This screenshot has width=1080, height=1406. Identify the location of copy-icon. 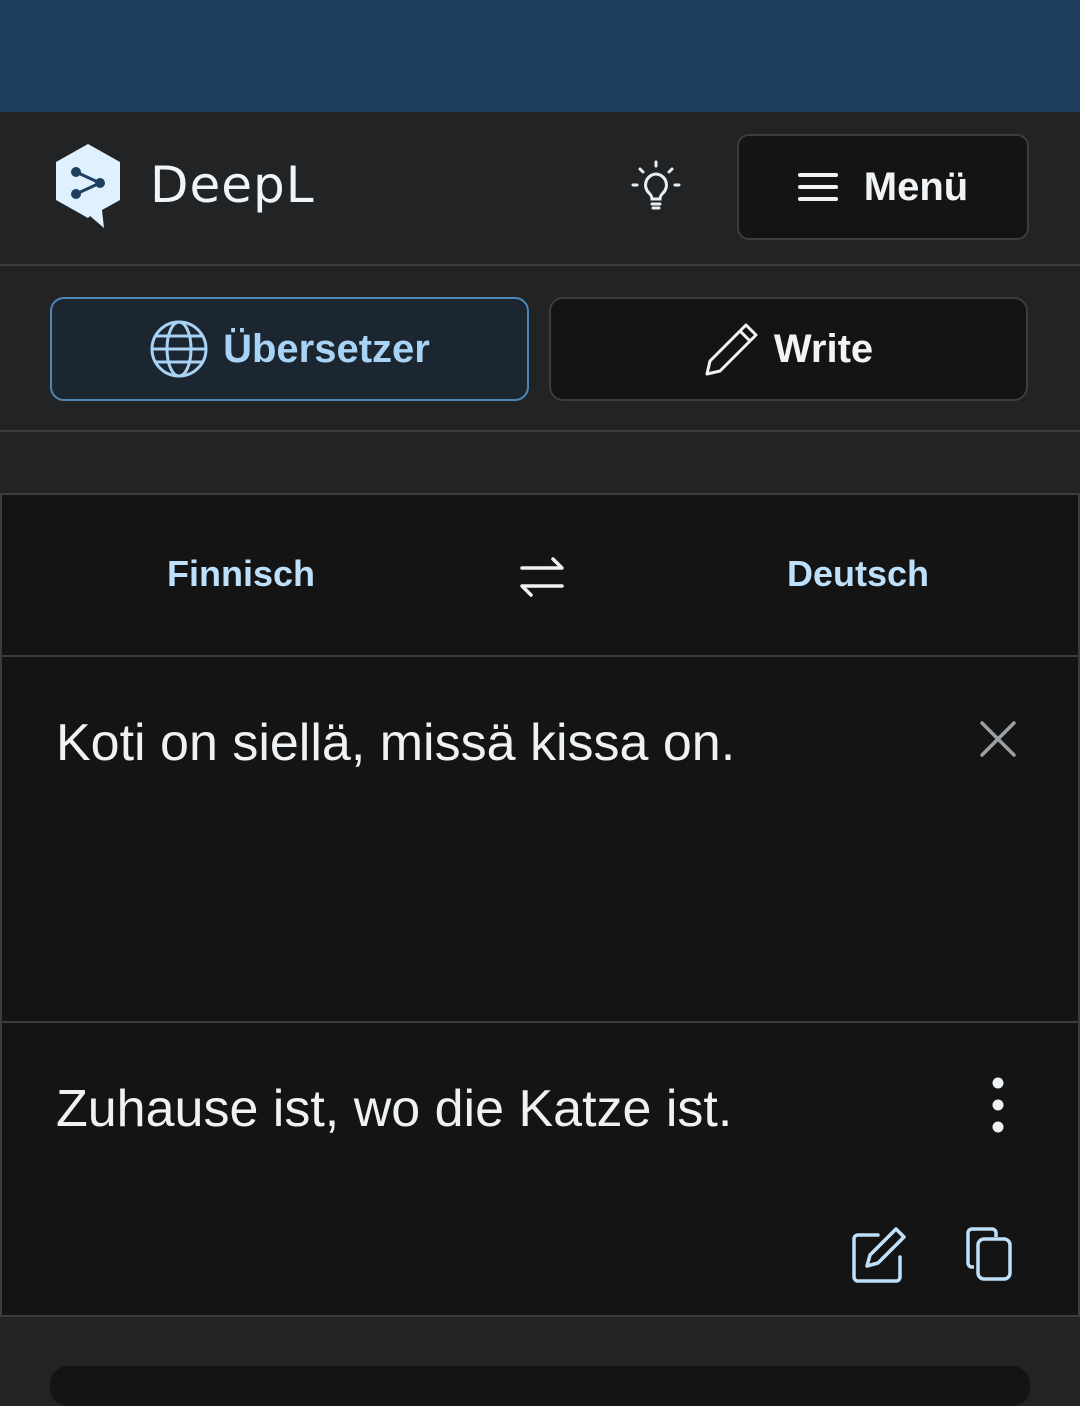
(990, 1254).